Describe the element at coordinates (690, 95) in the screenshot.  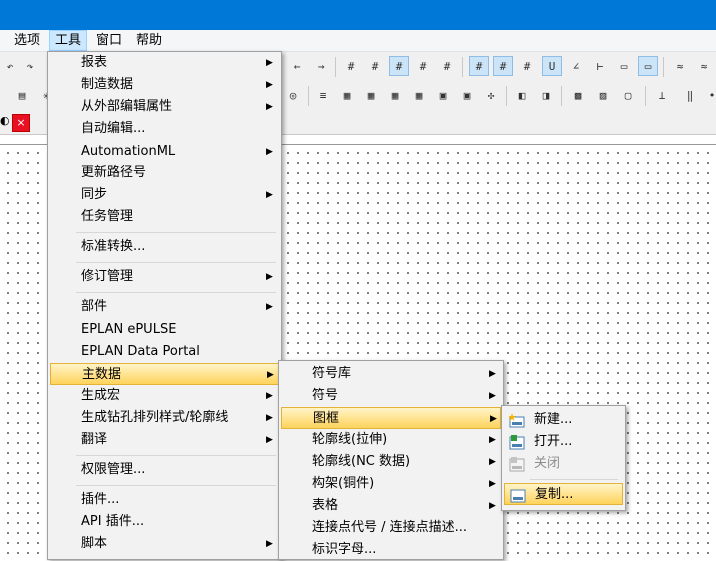
I see `bars-icon: ‖` at that location.